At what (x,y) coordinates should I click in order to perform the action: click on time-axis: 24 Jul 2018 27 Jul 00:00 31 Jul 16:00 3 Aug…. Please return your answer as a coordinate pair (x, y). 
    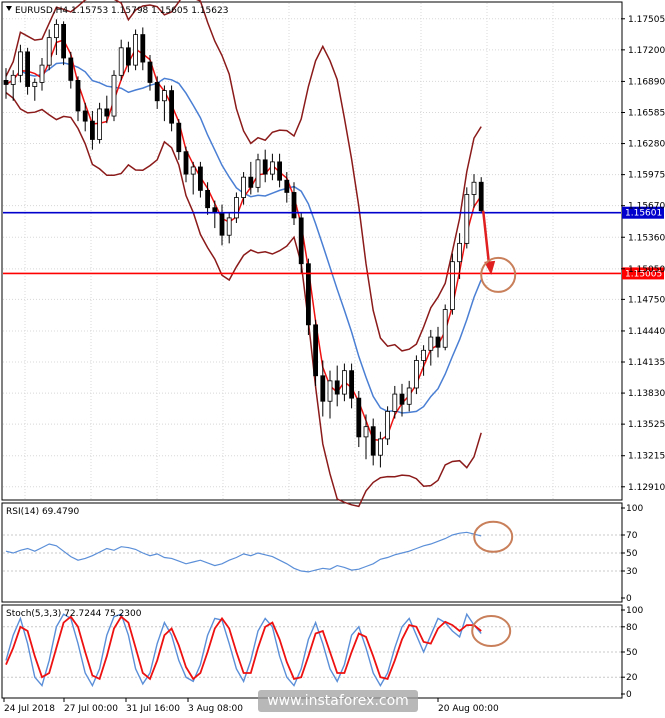
    Looking at the image, I should click on (251, 706).